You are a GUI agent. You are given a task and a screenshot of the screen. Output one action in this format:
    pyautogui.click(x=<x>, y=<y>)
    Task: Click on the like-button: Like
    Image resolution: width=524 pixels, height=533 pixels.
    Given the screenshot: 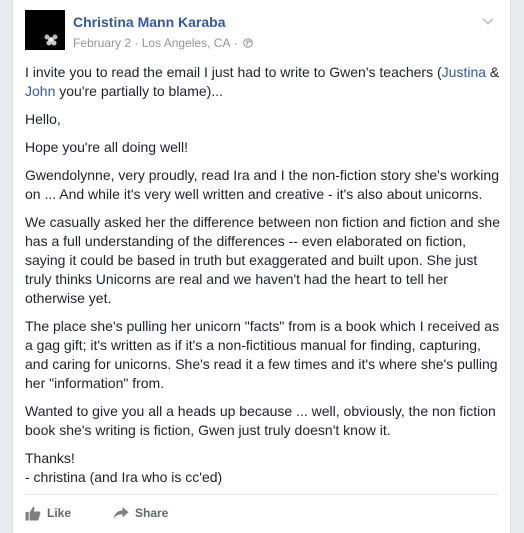 What is the action you would take?
    pyautogui.click(x=48, y=513)
    